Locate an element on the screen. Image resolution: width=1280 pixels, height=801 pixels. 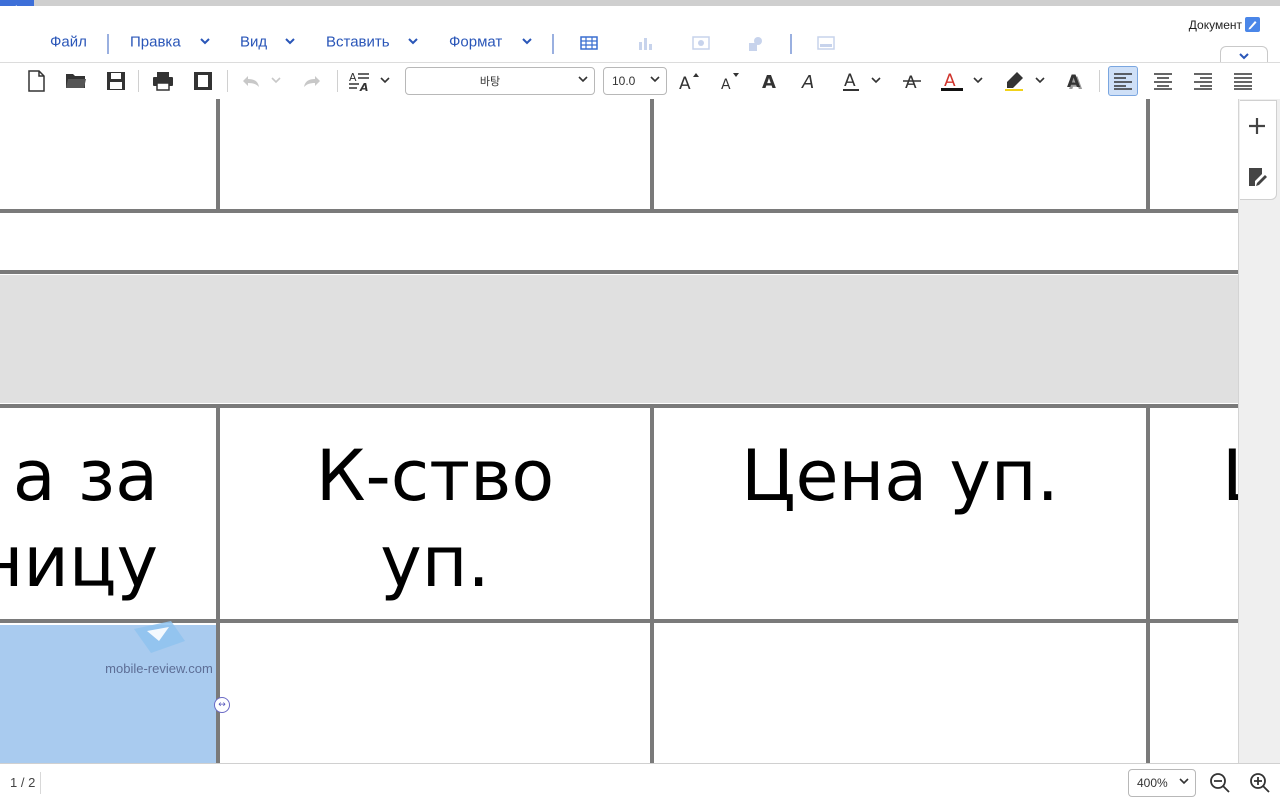
bold-icon: A is located at coordinates (770, 81).